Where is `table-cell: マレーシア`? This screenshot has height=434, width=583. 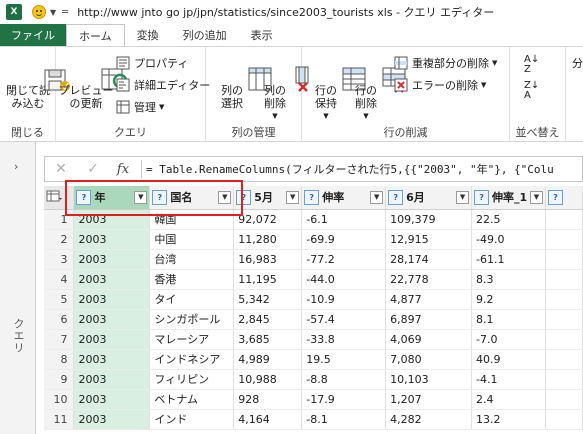
table-cell: マレーシア is located at coordinates (192, 339).